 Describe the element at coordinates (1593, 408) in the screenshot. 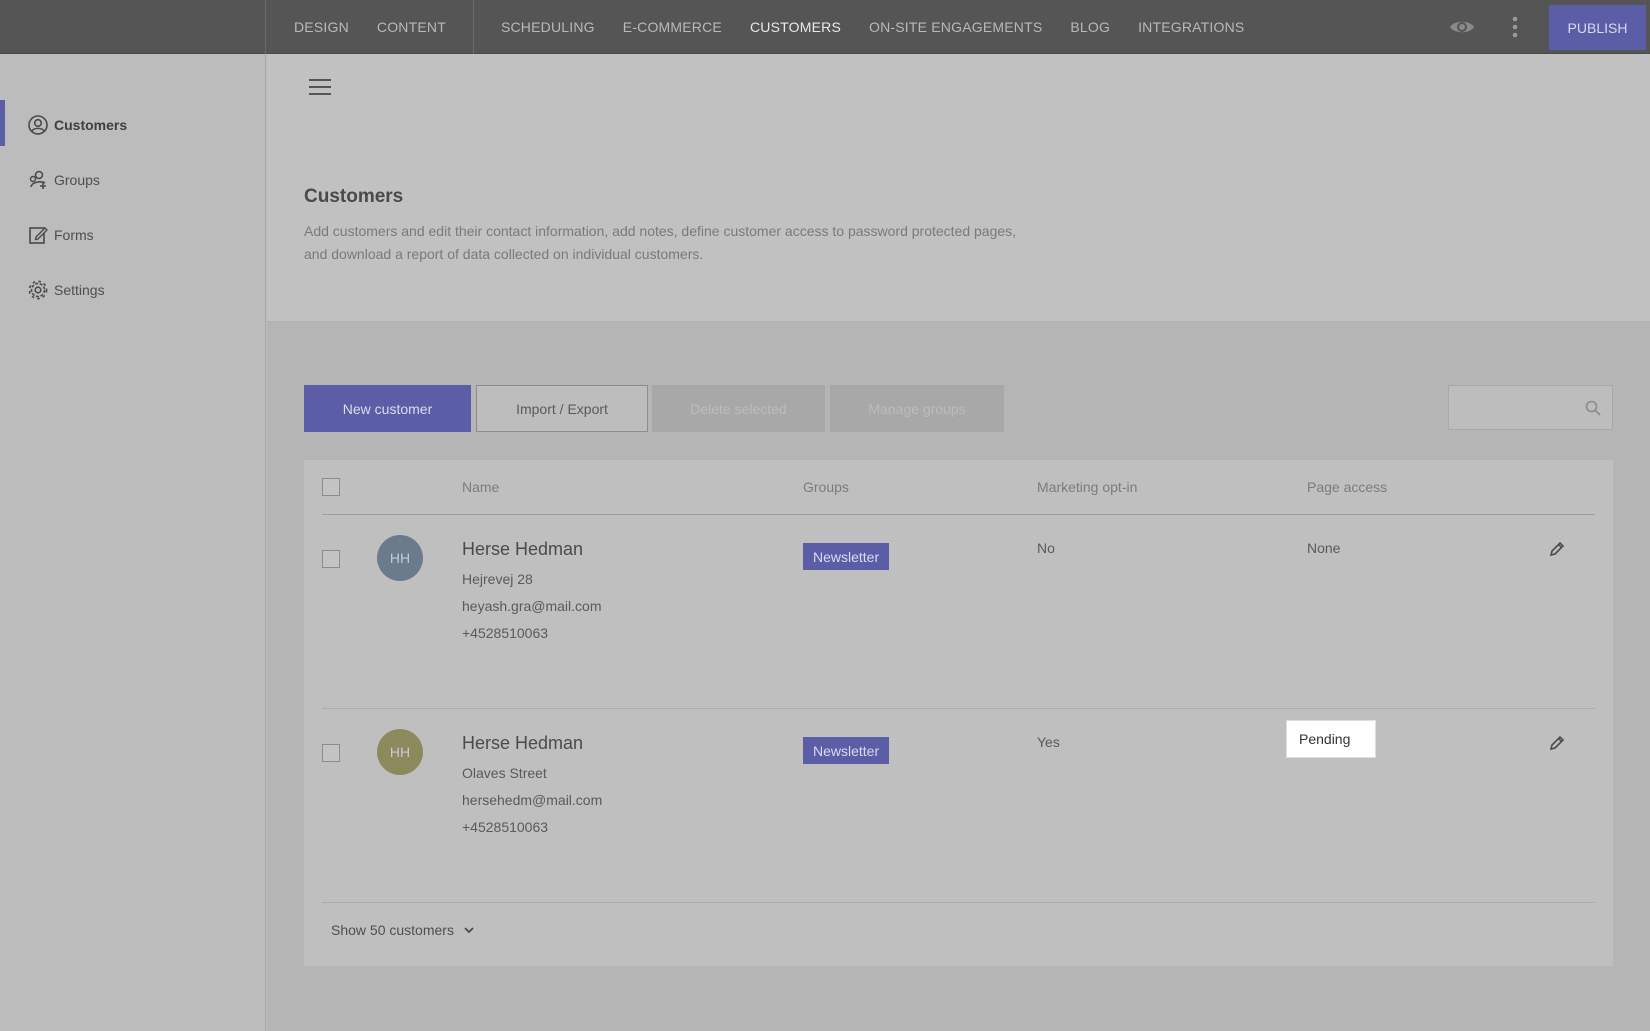

I see `search-icon` at that location.